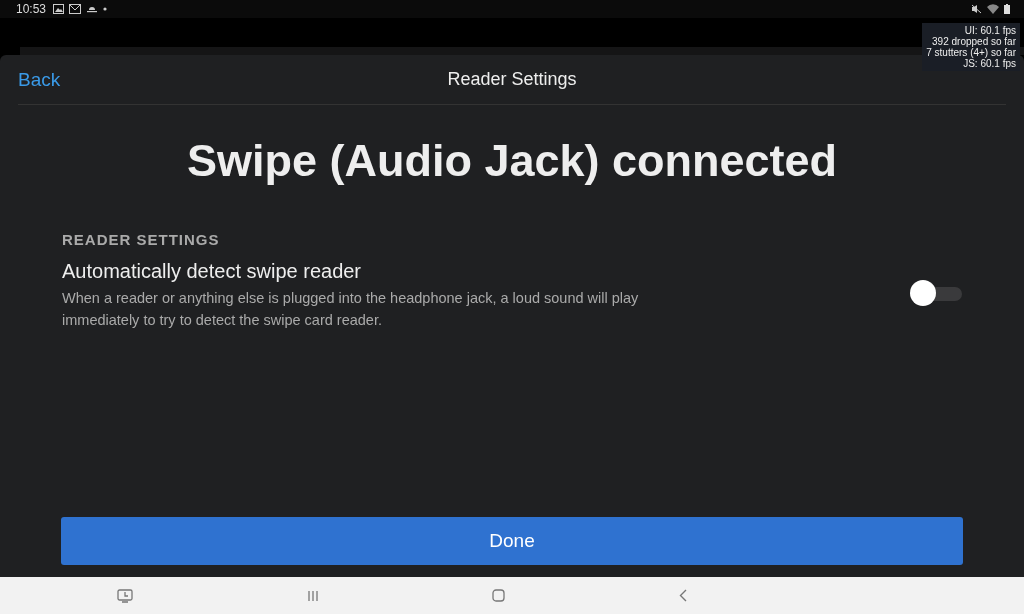  What do you see at coordinates (976, 9) in the screenshot?
I see `mute-icon` at bounding box center [976, 9].